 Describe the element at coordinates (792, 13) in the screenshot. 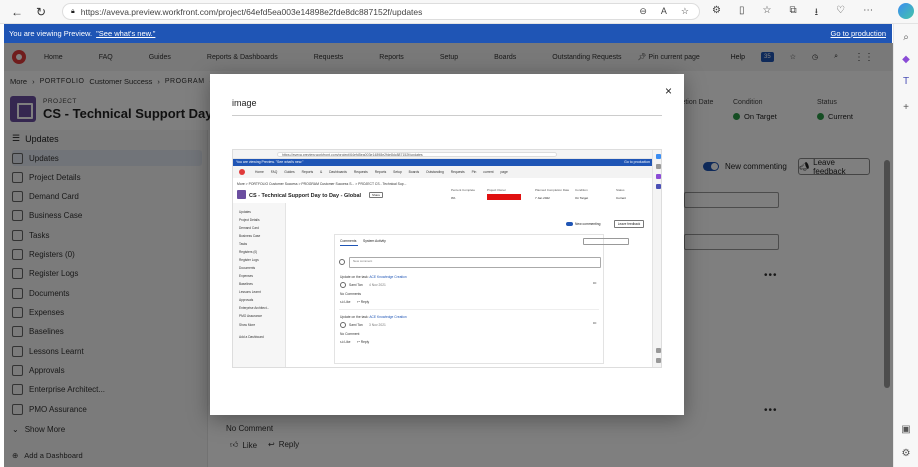

I see `collections-icon: ⧉` at that location.